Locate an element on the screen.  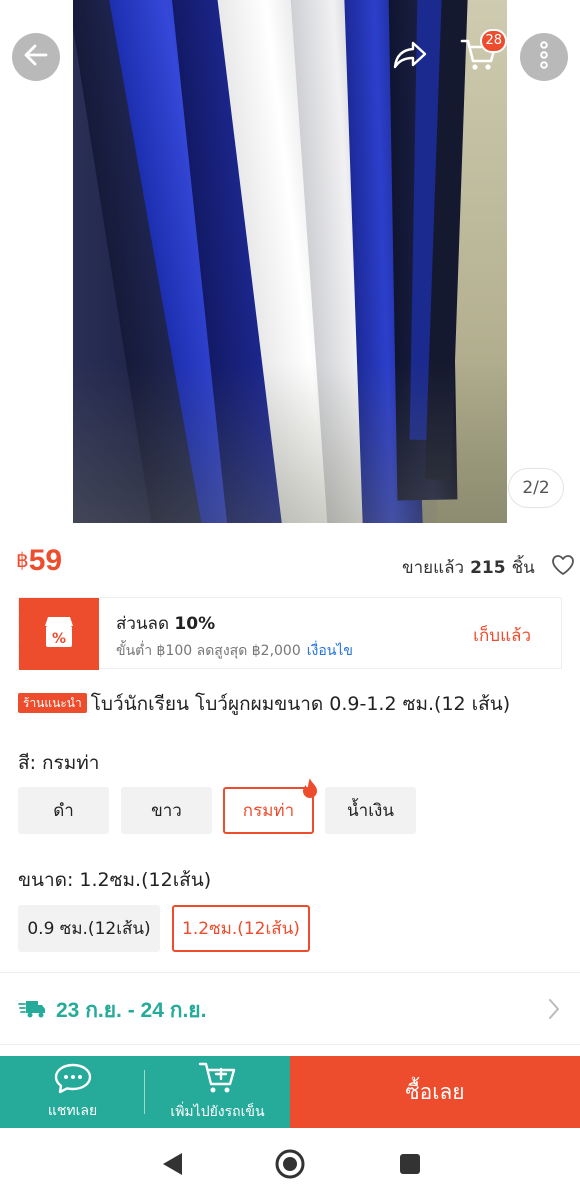
color-label: สี: กรมท่า is located at coordinates (59, 763).